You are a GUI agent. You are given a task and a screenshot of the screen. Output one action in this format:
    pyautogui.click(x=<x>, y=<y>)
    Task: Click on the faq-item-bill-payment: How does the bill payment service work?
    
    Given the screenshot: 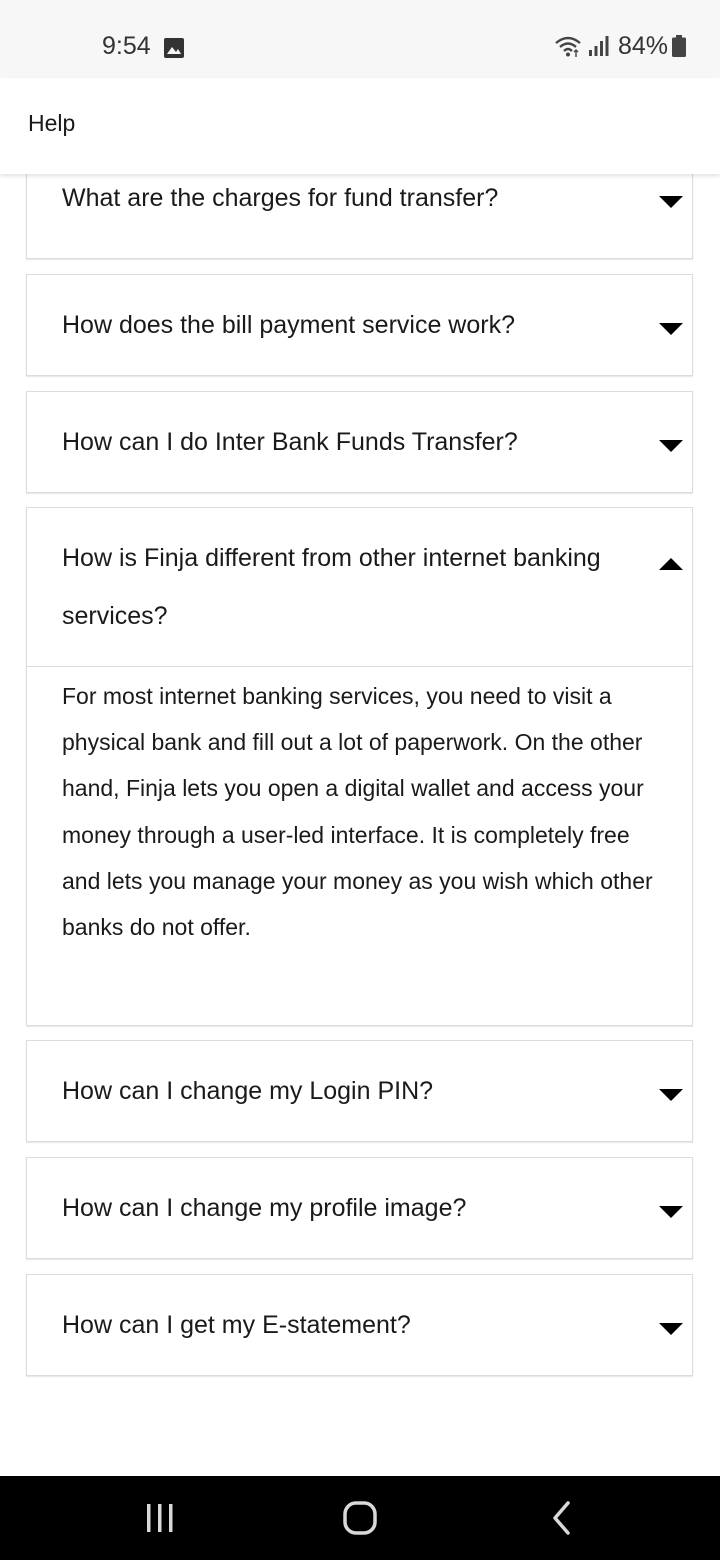 What is the action you would take?
    pyautogui.click(x=359, y=325)
    